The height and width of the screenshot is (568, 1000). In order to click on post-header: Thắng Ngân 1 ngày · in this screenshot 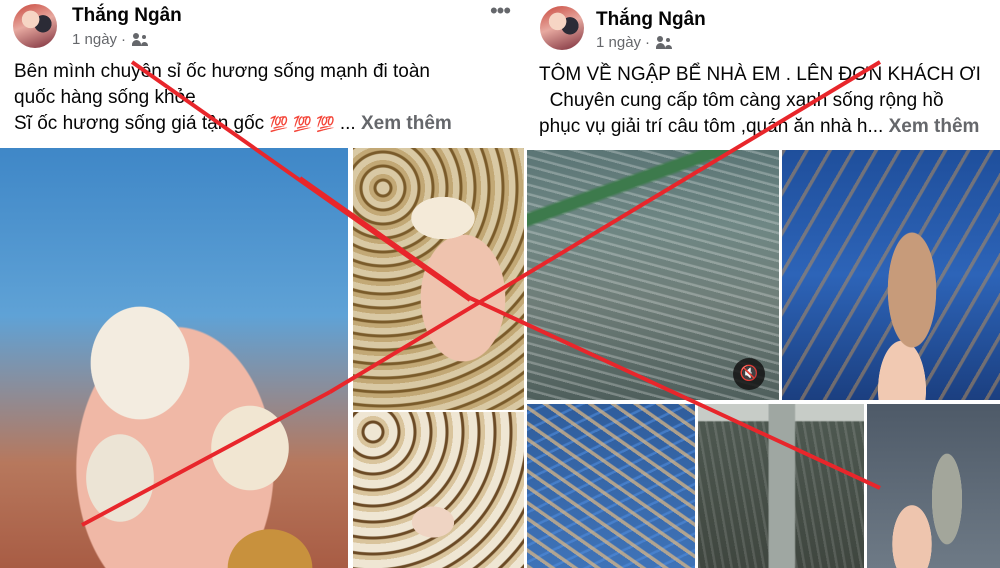, I will do `click(763, 28)`.